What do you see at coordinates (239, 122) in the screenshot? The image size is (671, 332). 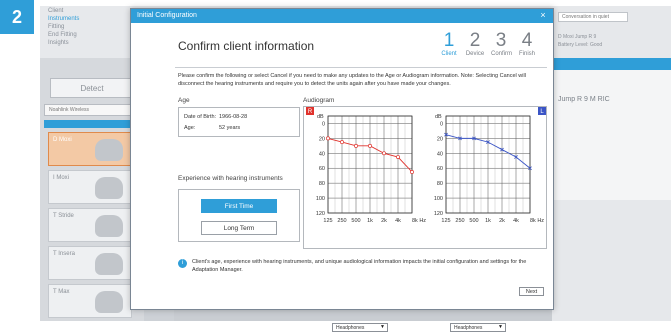 I see `age-info-box: Date of Birth: 1966-08-28 Age: 52 years` at bounding box center [239, 122].